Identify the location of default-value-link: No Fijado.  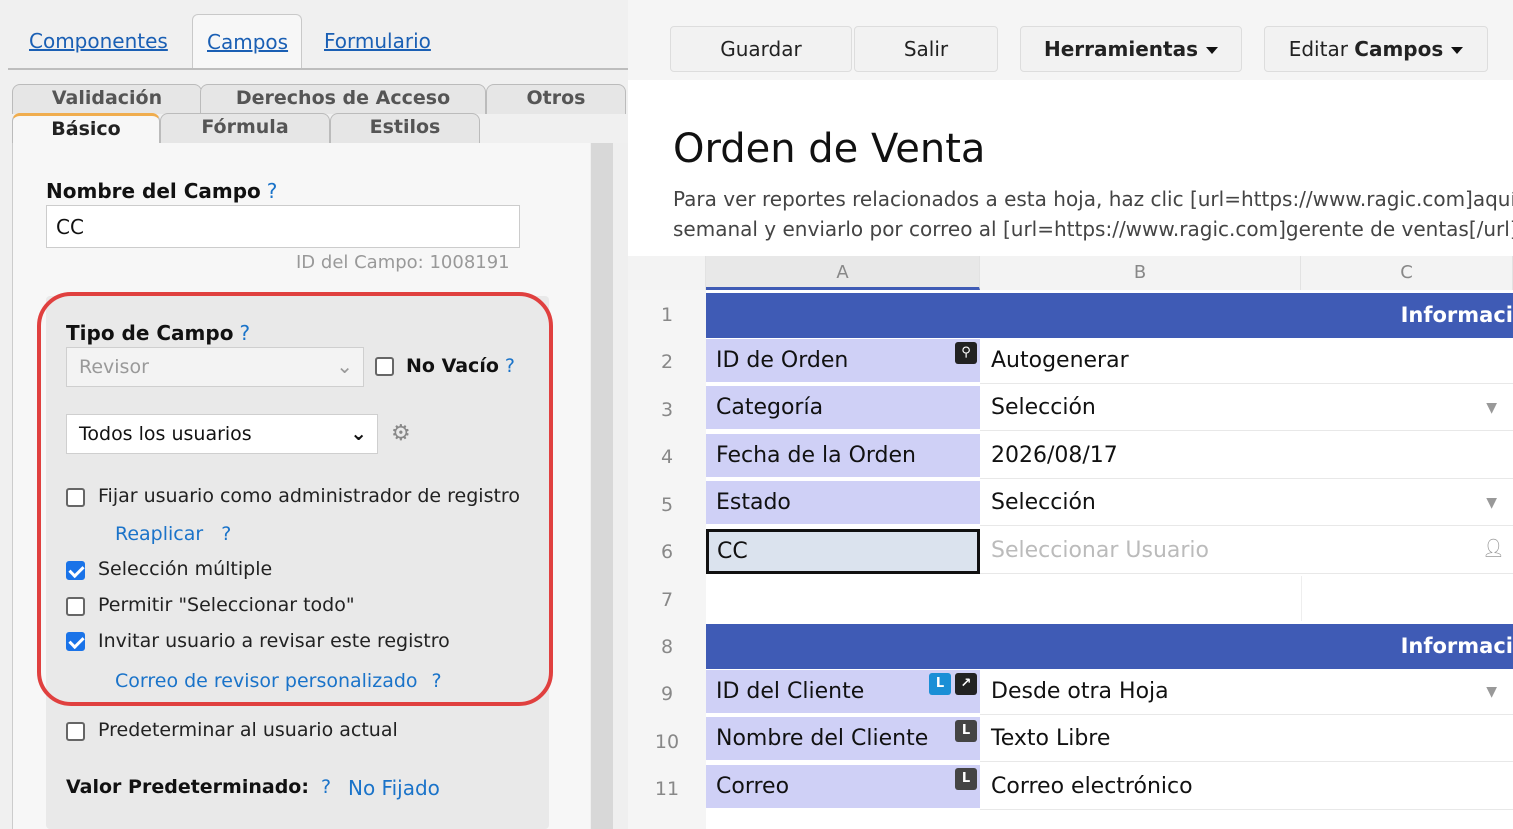
(394, 788).